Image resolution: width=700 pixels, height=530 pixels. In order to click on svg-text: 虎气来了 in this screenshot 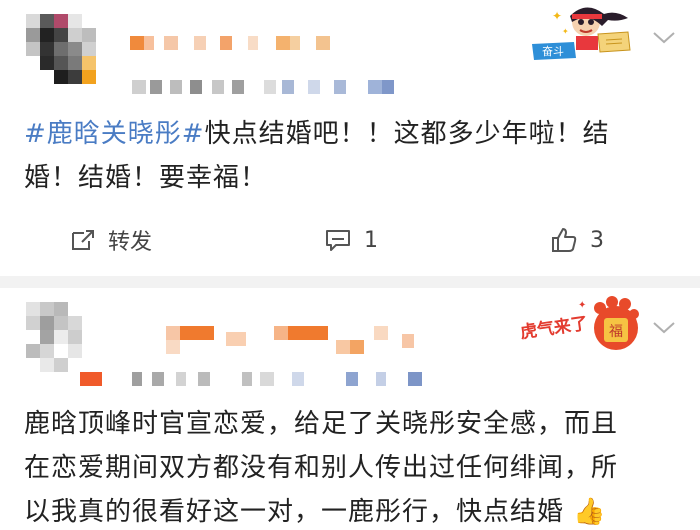, I will do `click(554, 328)`.